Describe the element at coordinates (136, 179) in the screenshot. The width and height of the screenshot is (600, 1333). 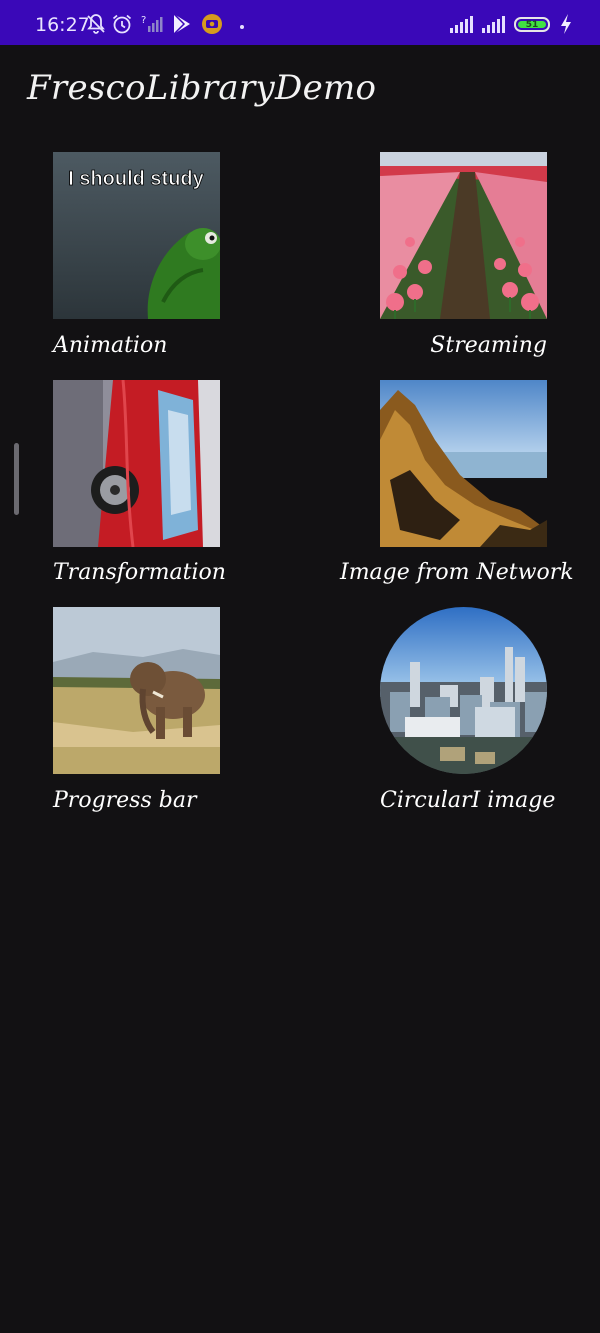
I see `animation-image-caption: I should study` at that location.